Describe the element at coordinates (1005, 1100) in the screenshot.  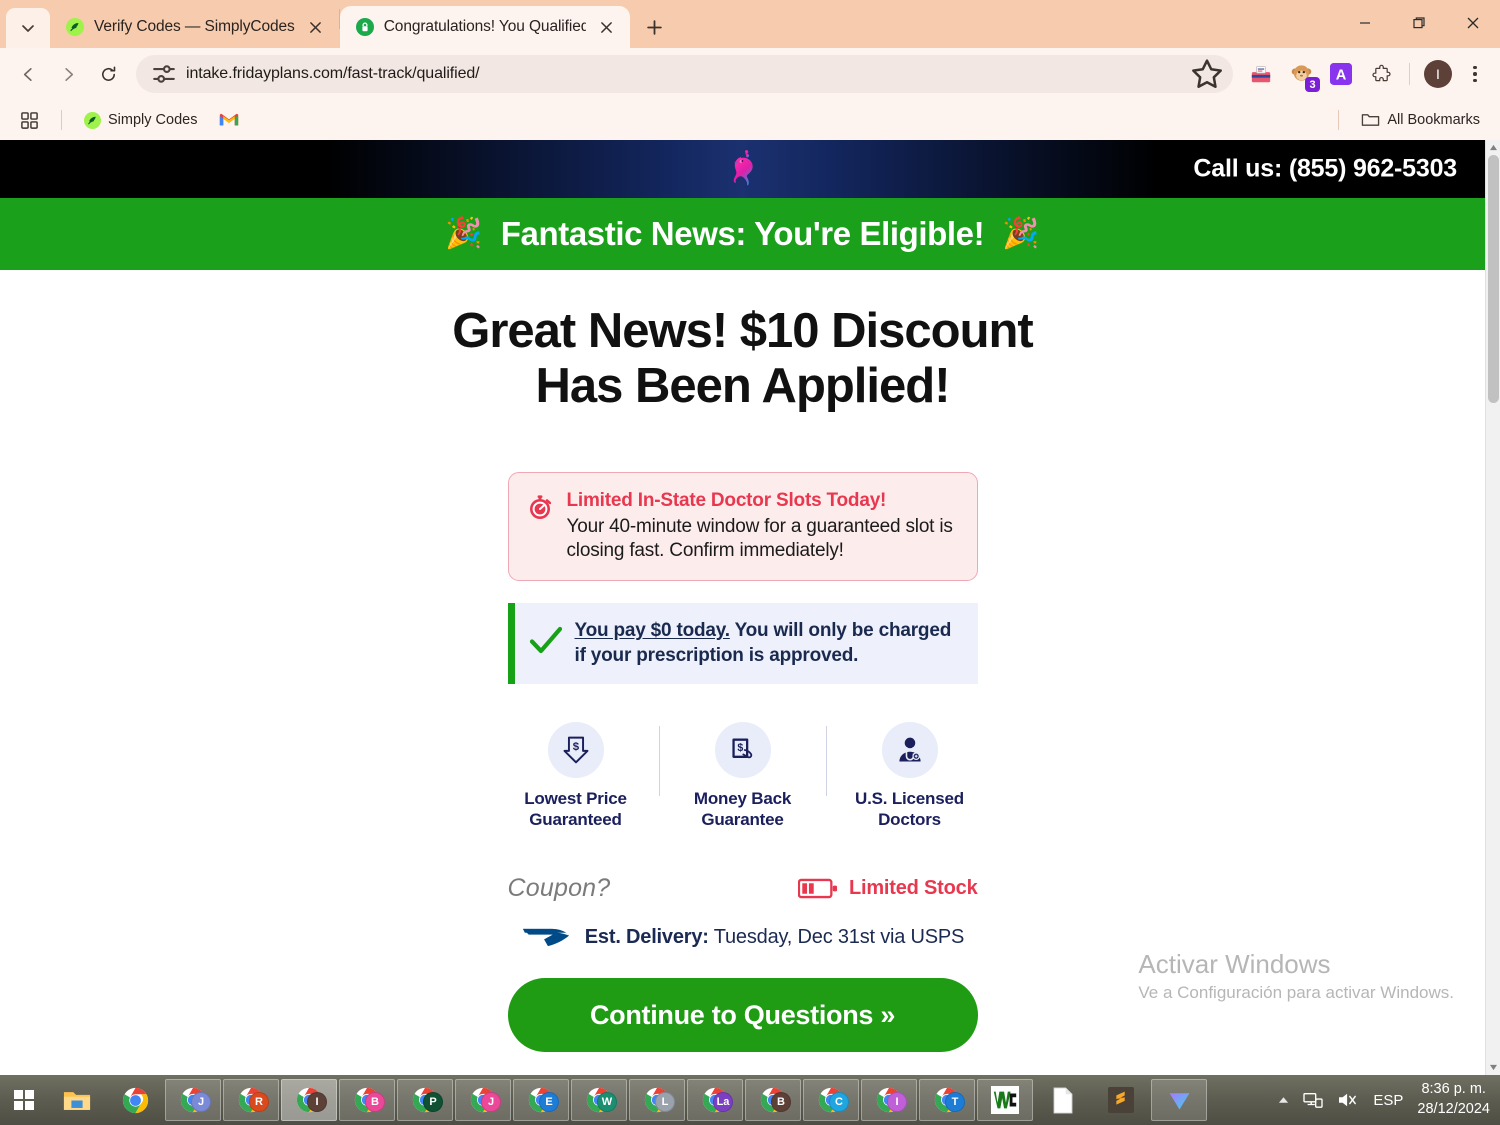
I see `taskbar-mtg-app` at that location.